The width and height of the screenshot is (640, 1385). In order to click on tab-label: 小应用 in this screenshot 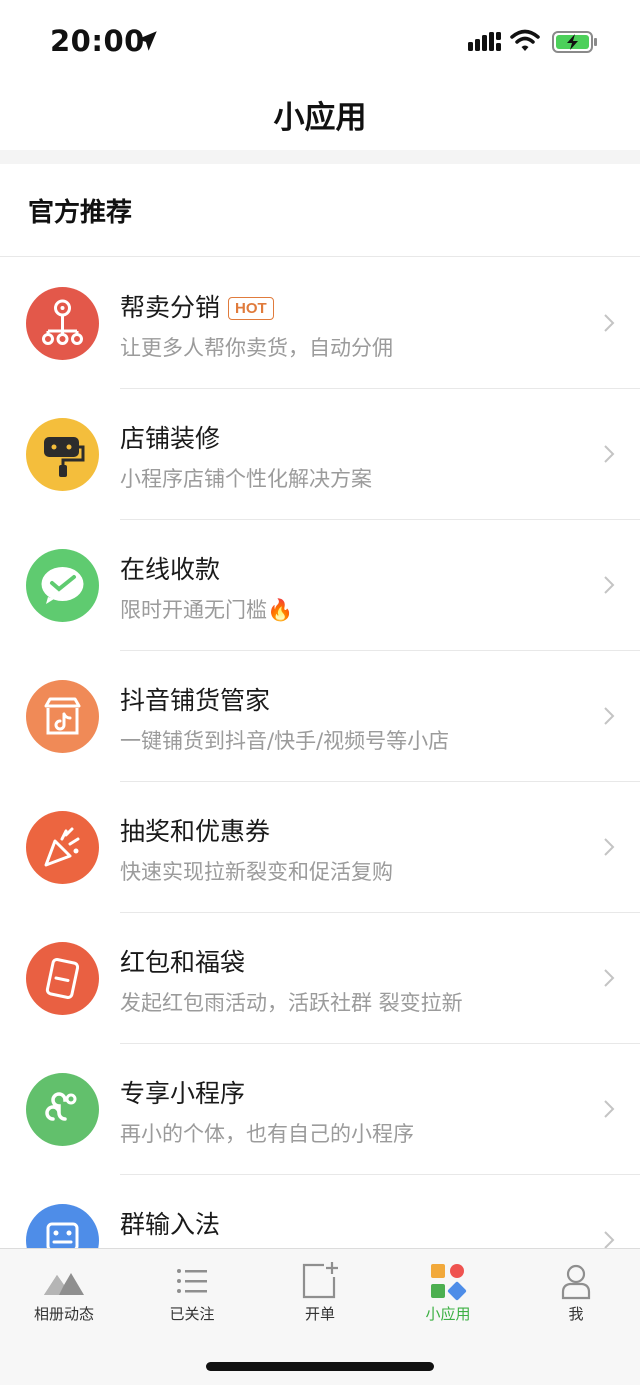, I will do `click(448, 1314)`.